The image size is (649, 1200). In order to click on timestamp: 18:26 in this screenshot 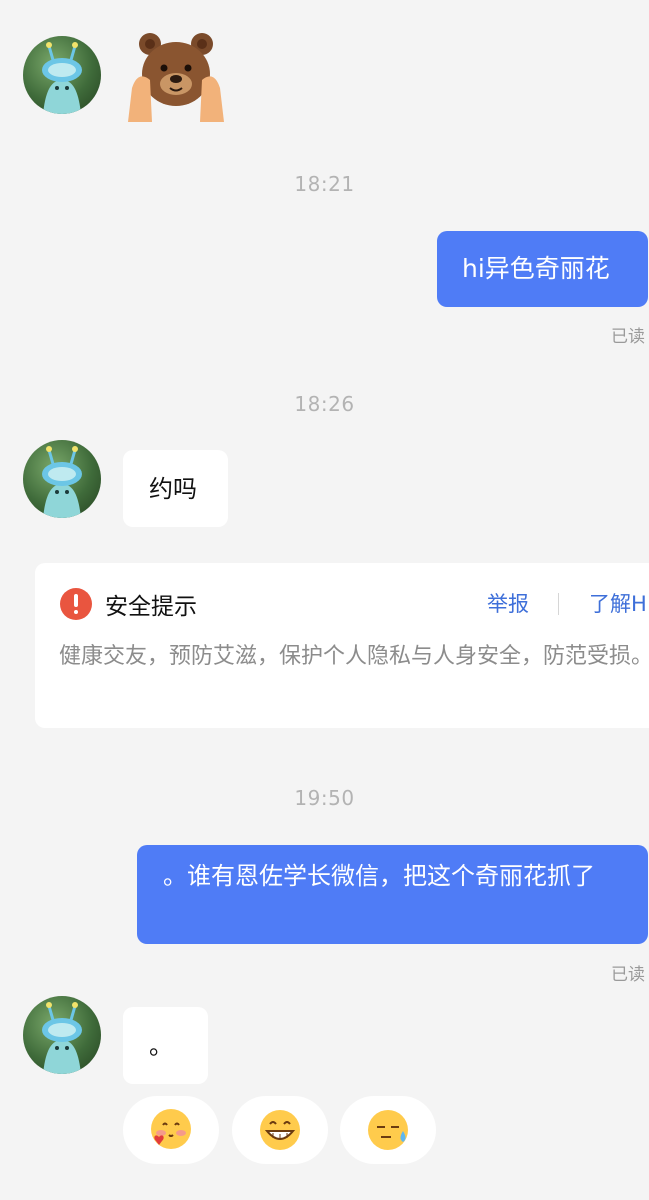, I will do `click(324, 404)`.